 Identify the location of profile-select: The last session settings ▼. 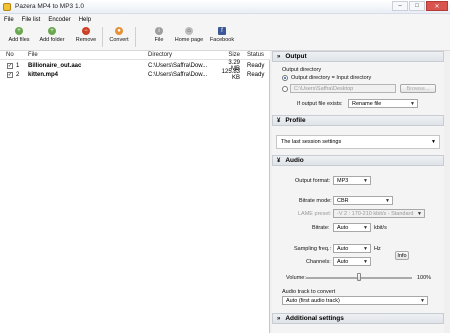
(358, 142).